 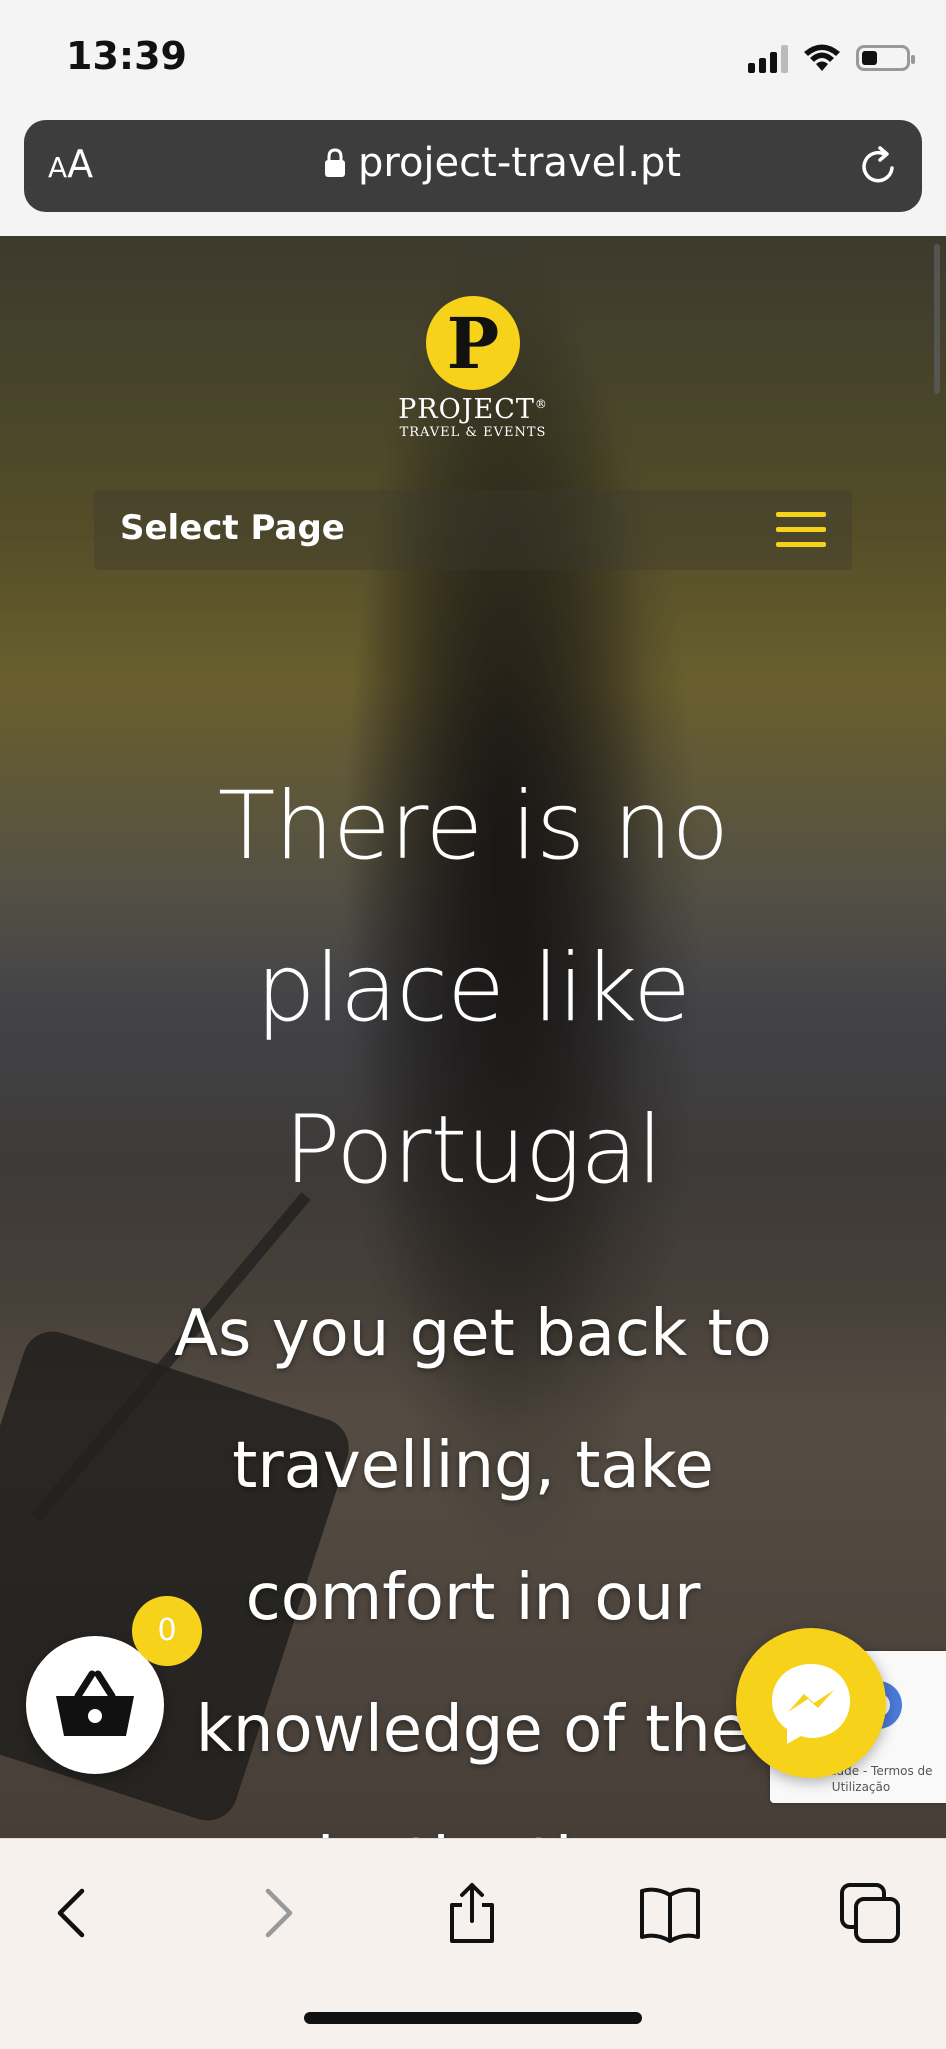 I want to click on status-icons, so click(x=831, y=58).